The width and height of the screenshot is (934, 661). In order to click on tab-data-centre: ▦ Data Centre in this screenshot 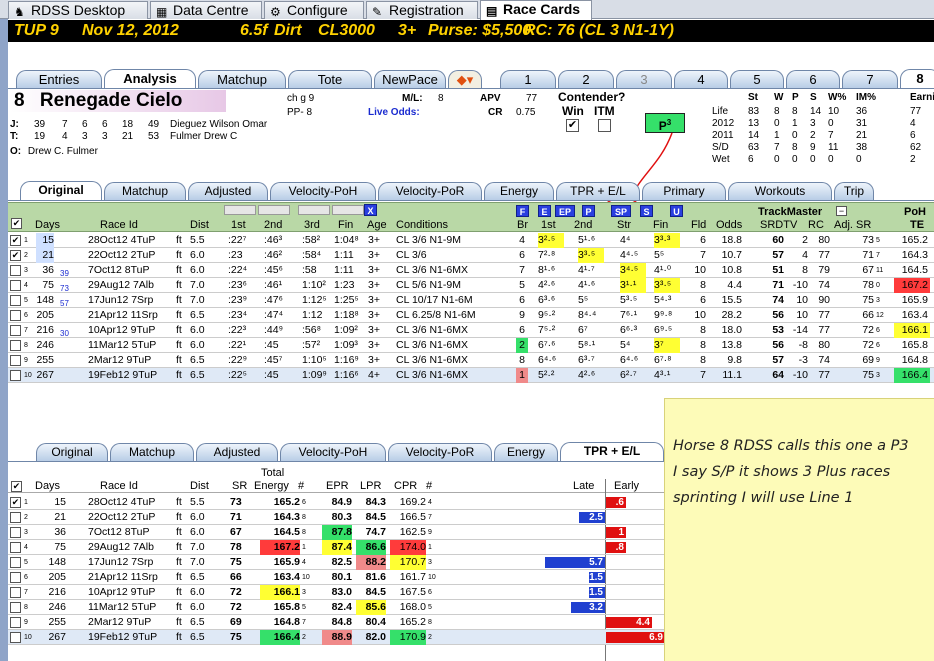, I will do `click(206, 10)`.